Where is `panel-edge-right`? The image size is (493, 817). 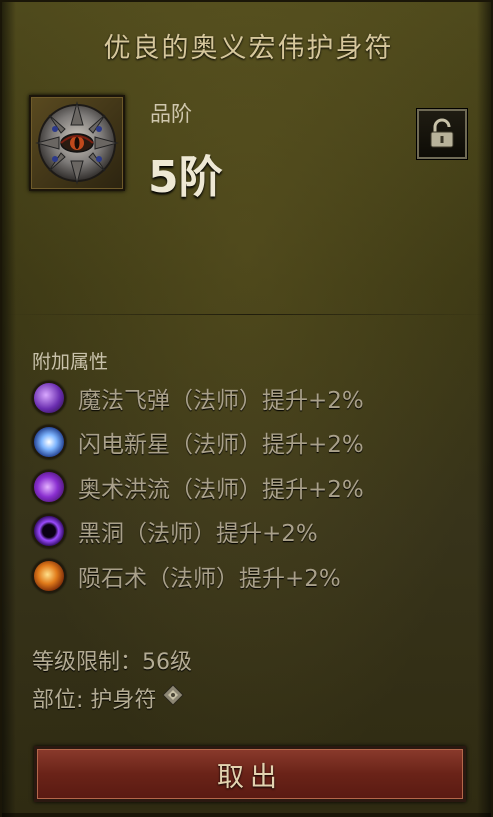 panel-edge-right is located at coordinates (484, 409).